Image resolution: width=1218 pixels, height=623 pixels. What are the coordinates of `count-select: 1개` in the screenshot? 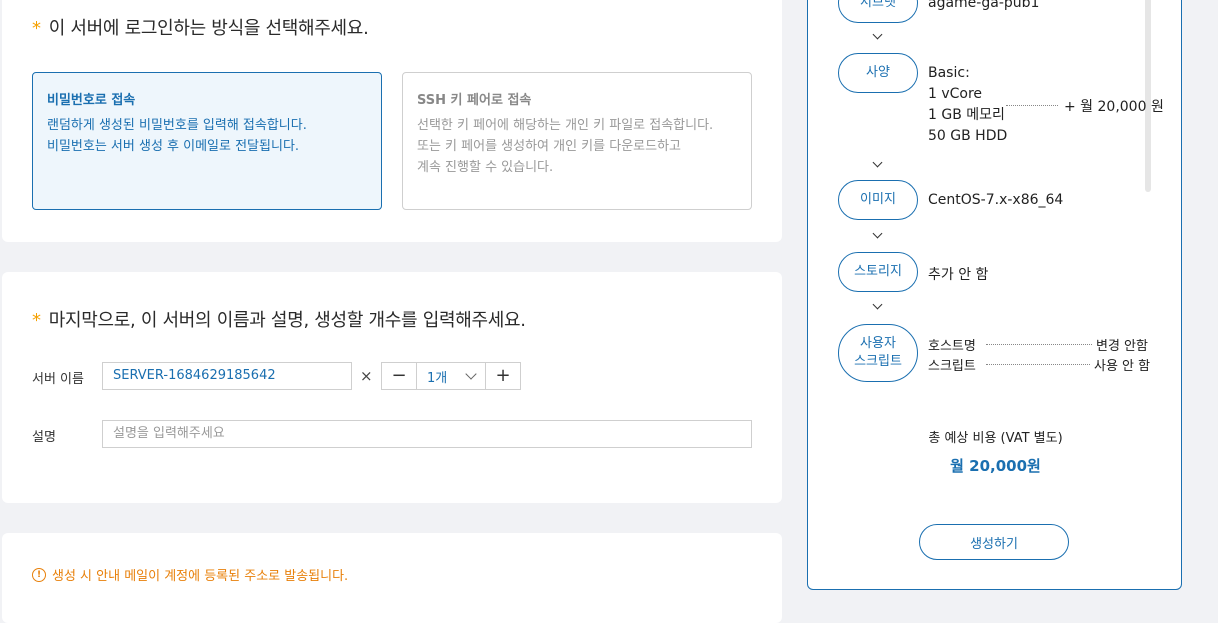 It's located at (451, 376).